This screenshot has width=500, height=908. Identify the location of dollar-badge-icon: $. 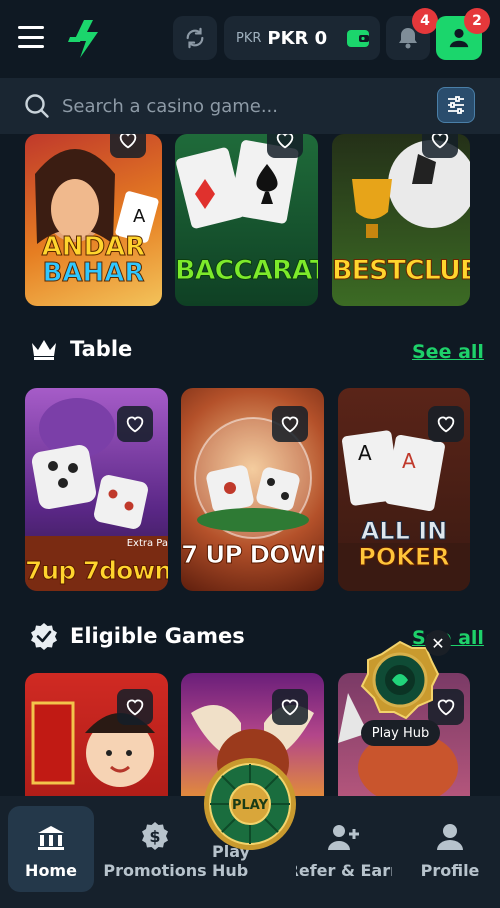
(155, 836).